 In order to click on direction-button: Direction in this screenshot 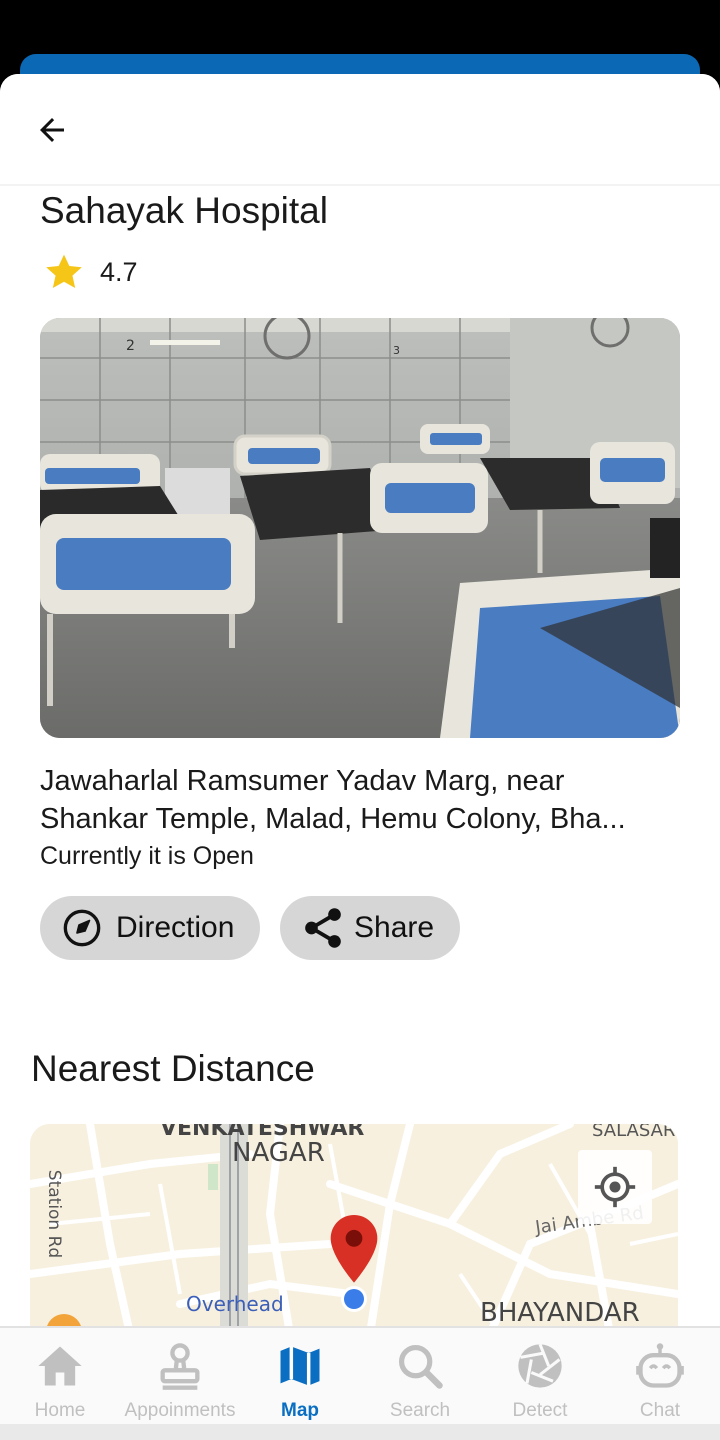, I will do `click(150, 928)`.